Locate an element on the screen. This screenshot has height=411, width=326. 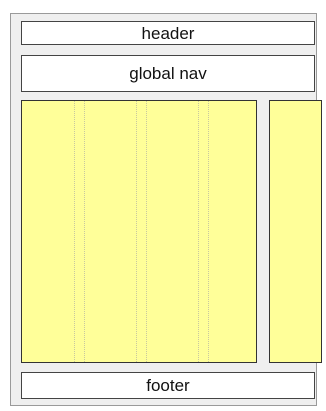
sidebar-column is located at coordinates (295, 231).